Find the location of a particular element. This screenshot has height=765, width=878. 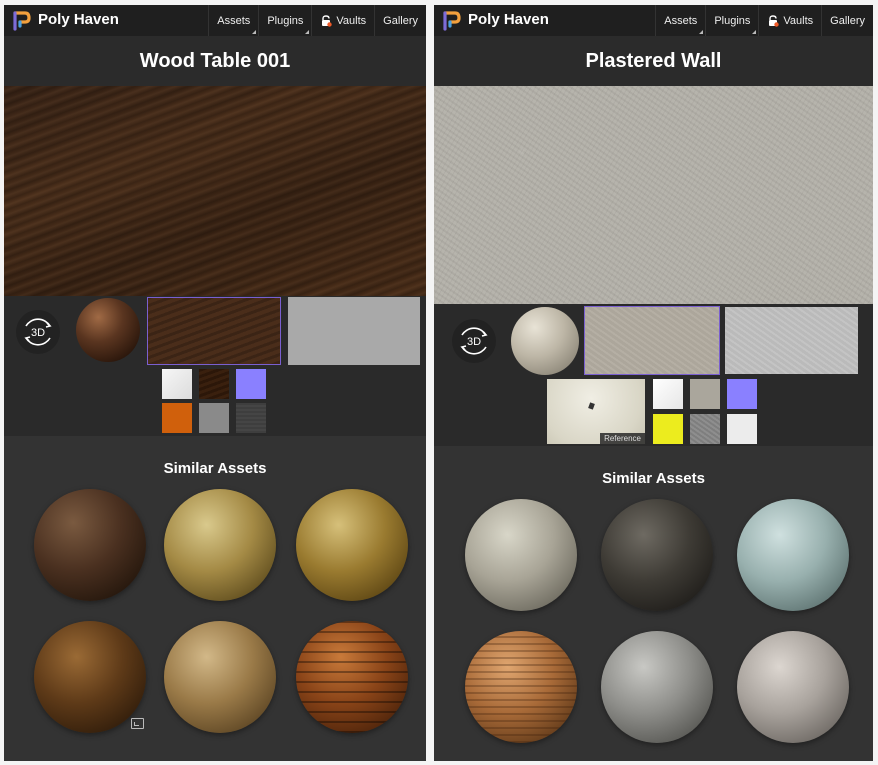

reference-mark is located at coordinates (591, 406).